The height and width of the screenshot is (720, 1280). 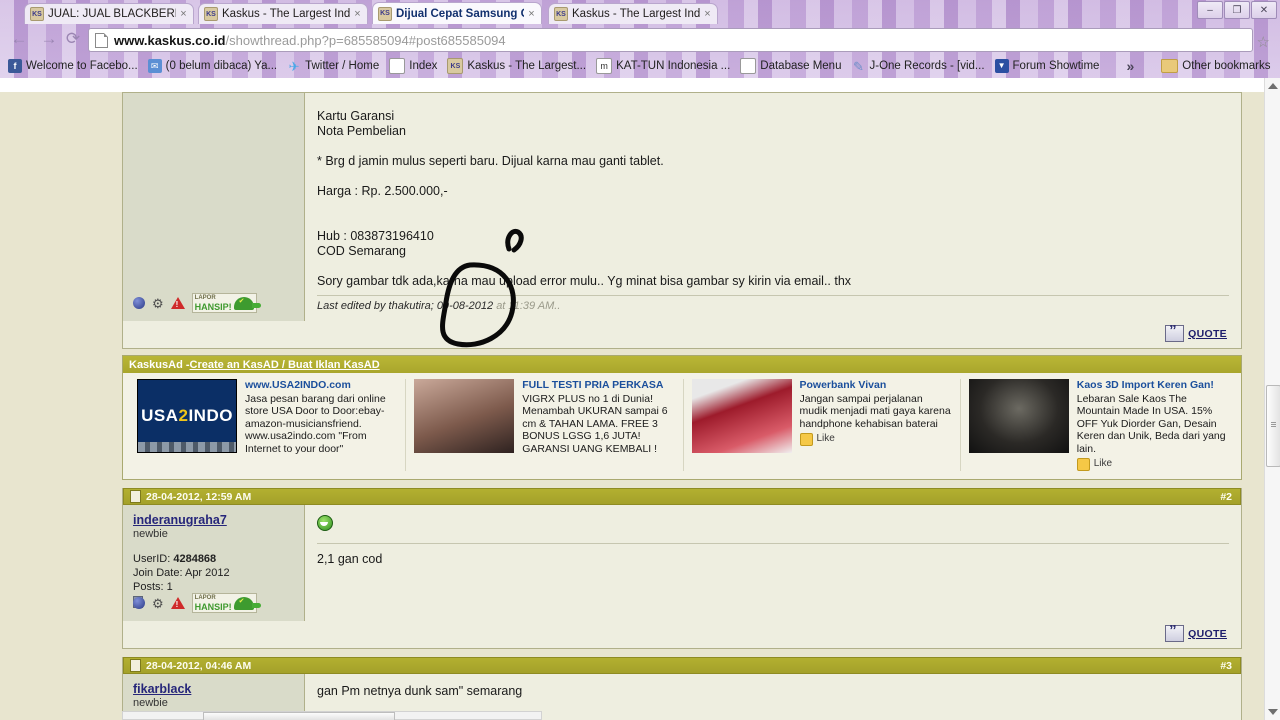 I want to click on usa2indo-banner-image: USA 2 INDO, so click(x=187, y=416).